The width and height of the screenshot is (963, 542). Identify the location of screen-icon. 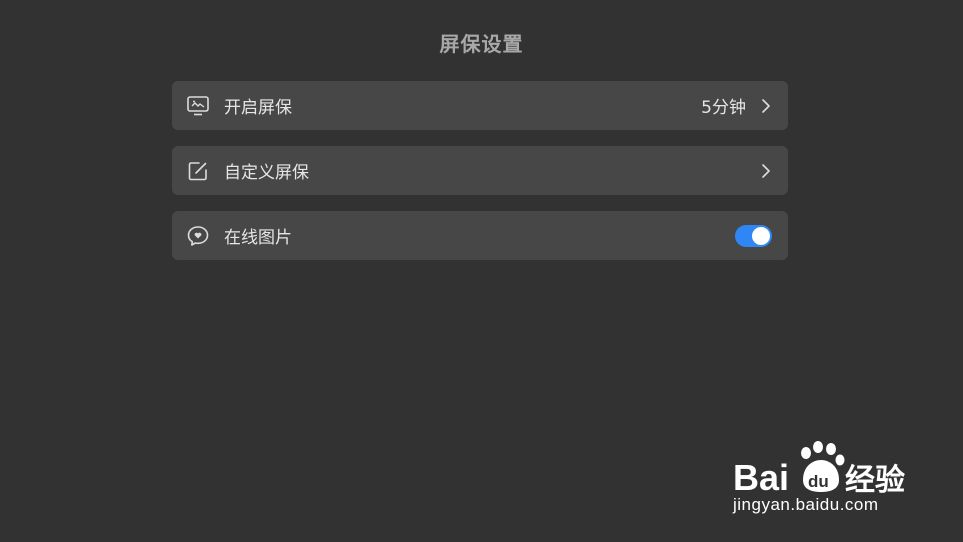
(198, 106).